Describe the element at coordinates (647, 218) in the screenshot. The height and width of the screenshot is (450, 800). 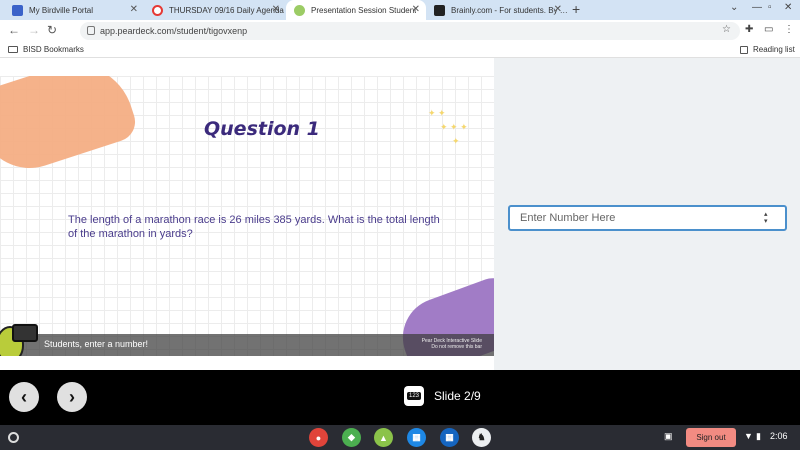
I see `number-answer-input` at that location.